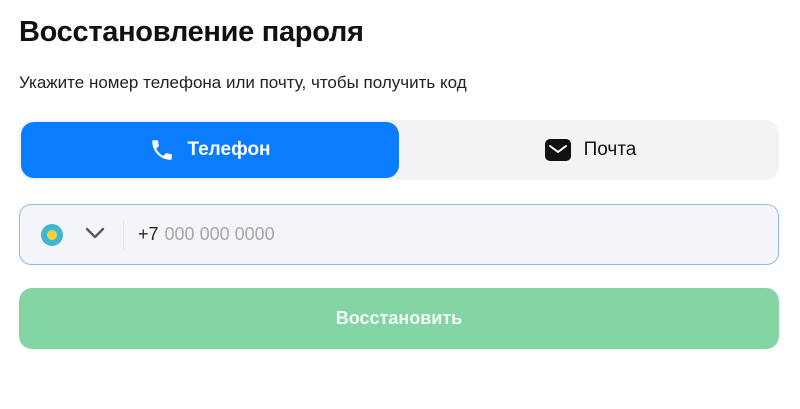  I want to click on phone-field: +7, so click(399, 234).